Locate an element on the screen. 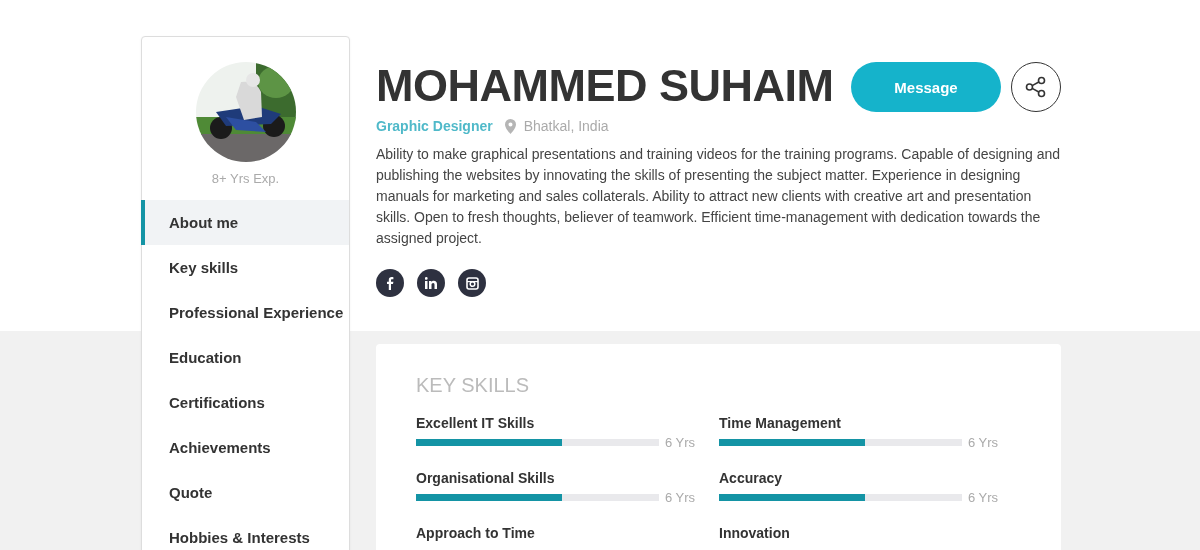  nav-item: Hobbies & Interests is located at coordinates (245, 532).